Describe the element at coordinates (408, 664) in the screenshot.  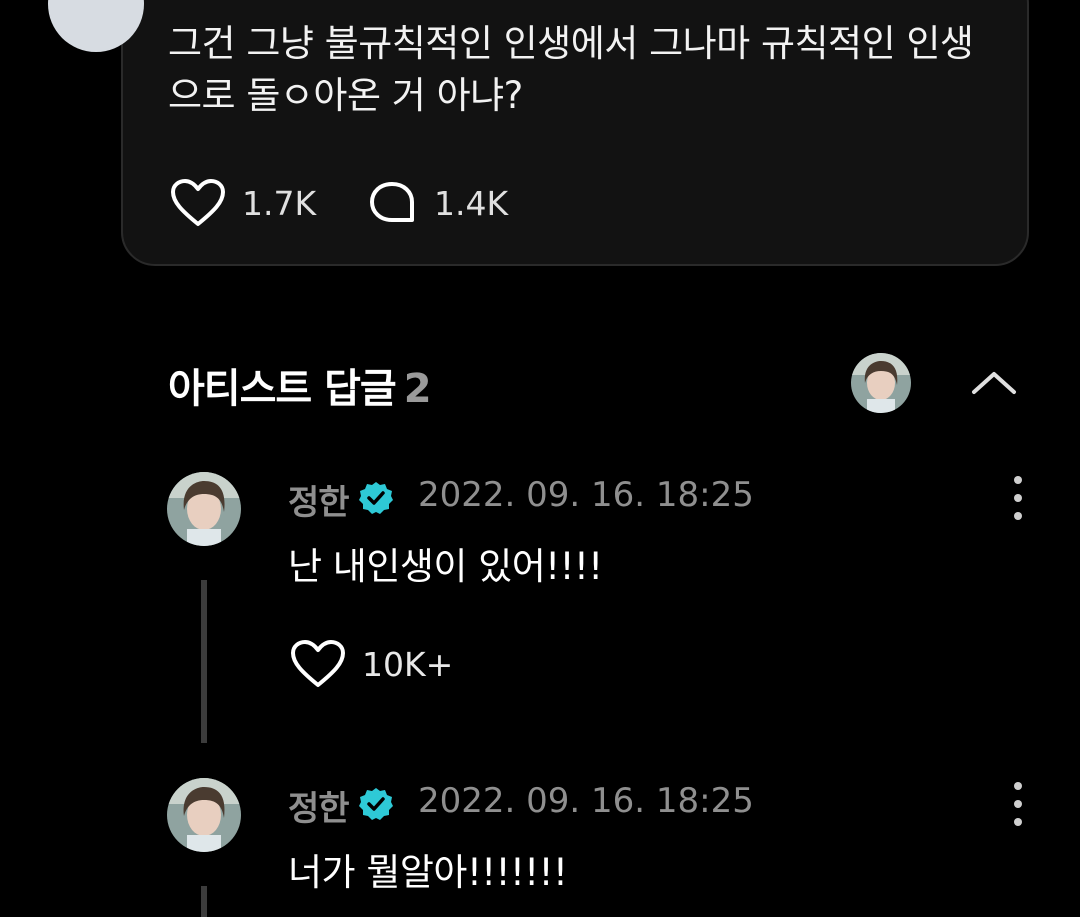
I see `reply-like-count: 10K+` at that location.